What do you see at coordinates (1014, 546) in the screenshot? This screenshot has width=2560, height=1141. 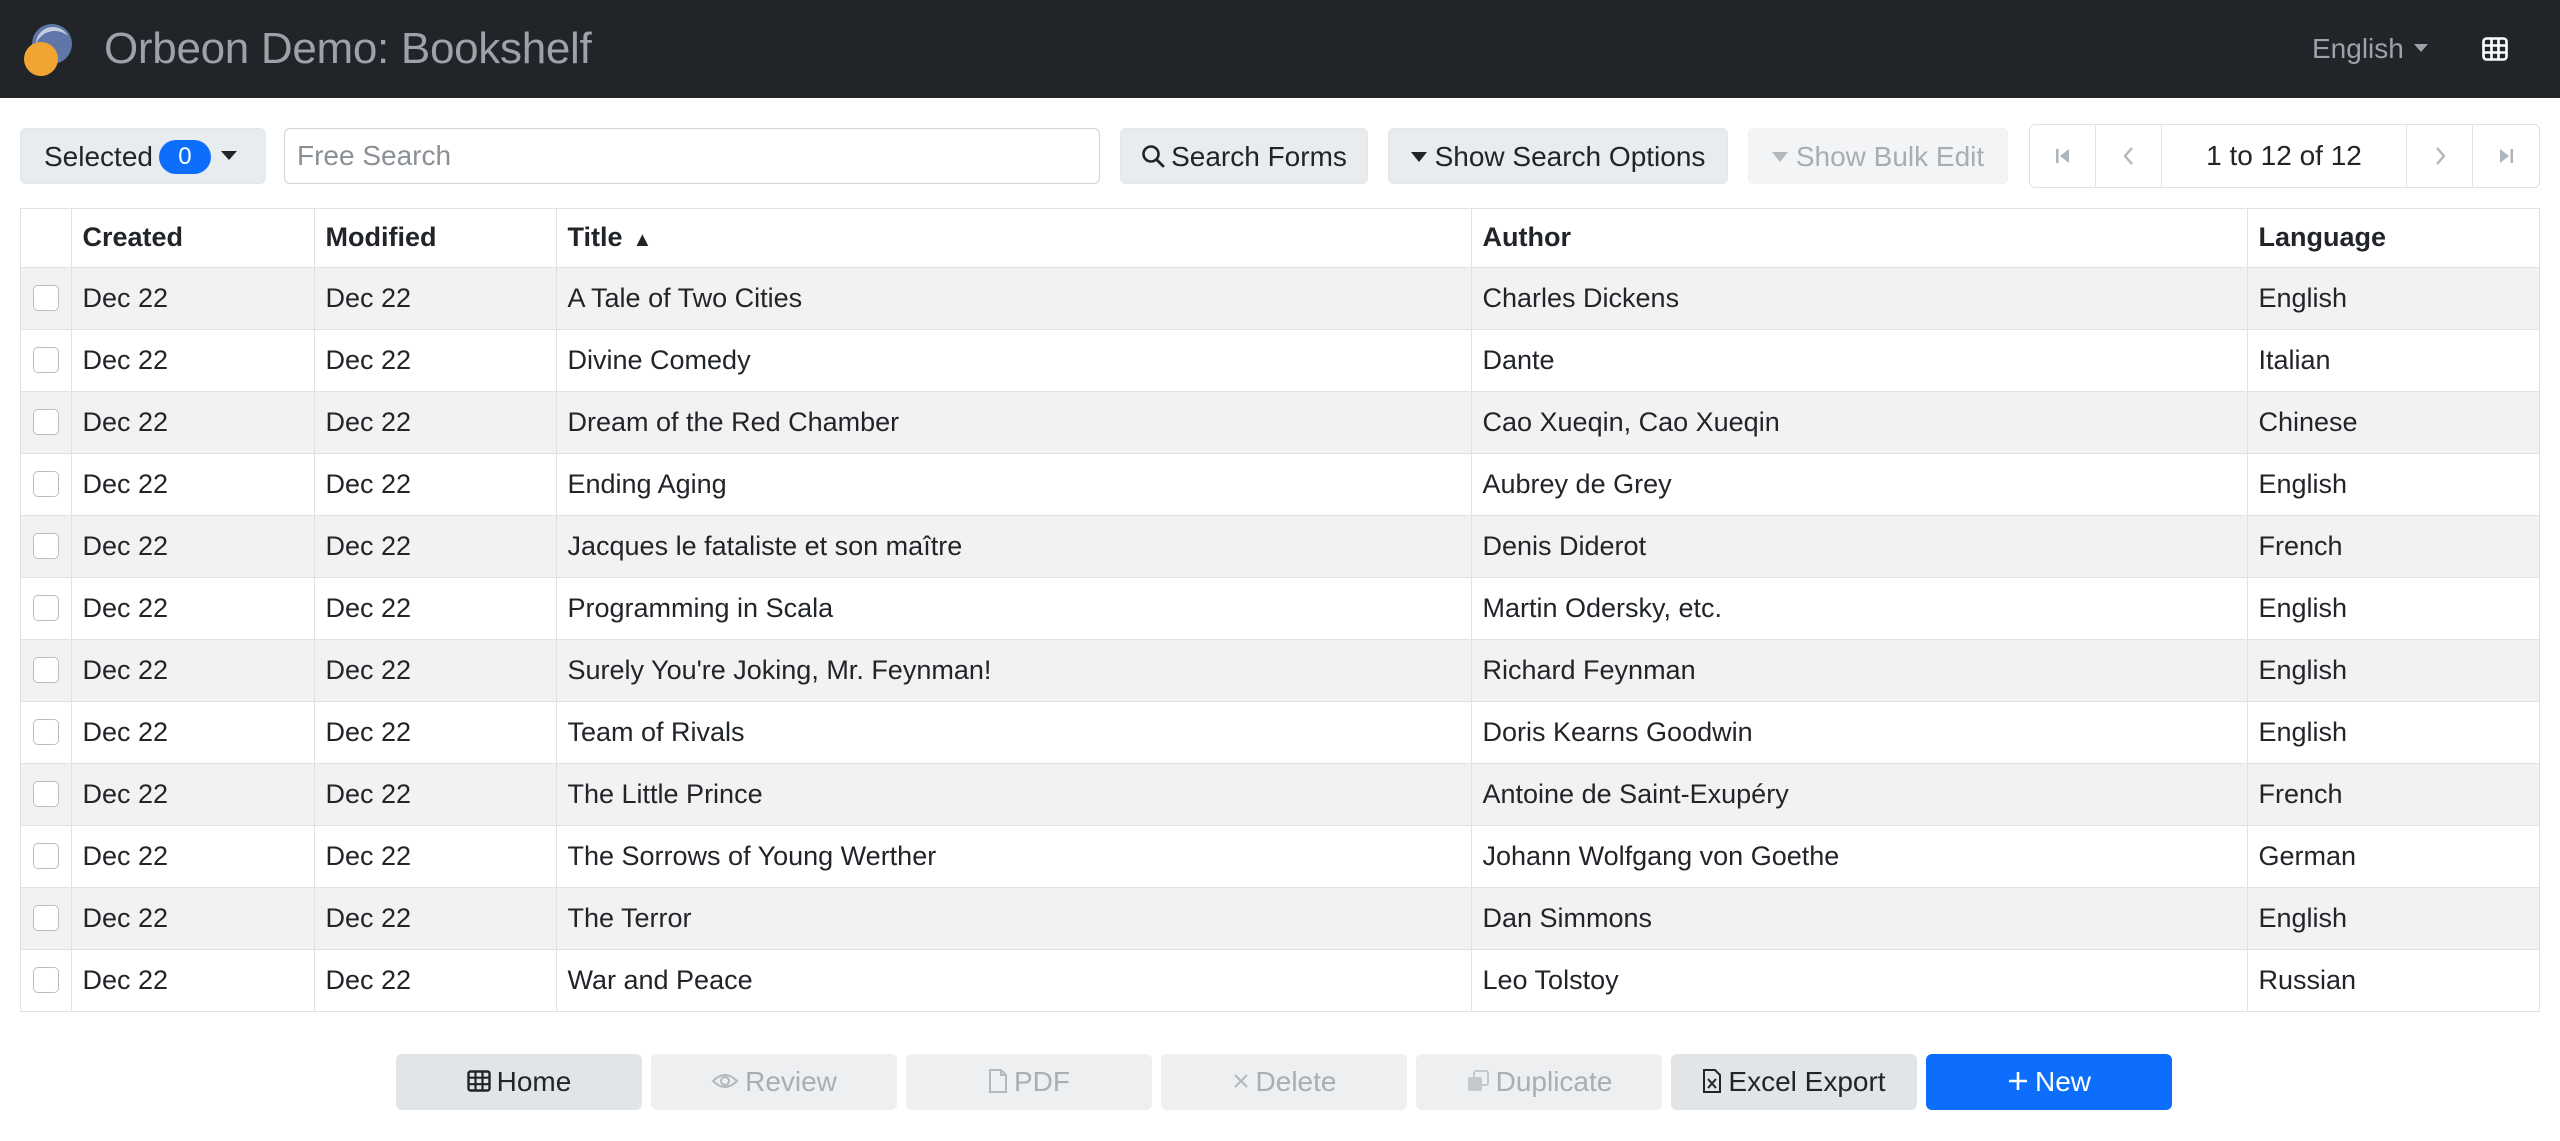 I see `cell-title: Jacques le fataliste et son maître` at bounding box center [1014, 546].